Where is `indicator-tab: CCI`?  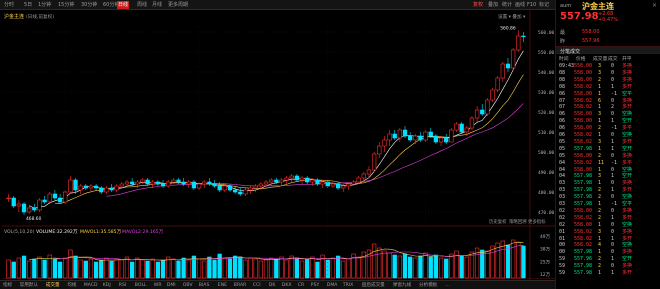 indicator-tab: CCI is located at coordinates (257, 285).